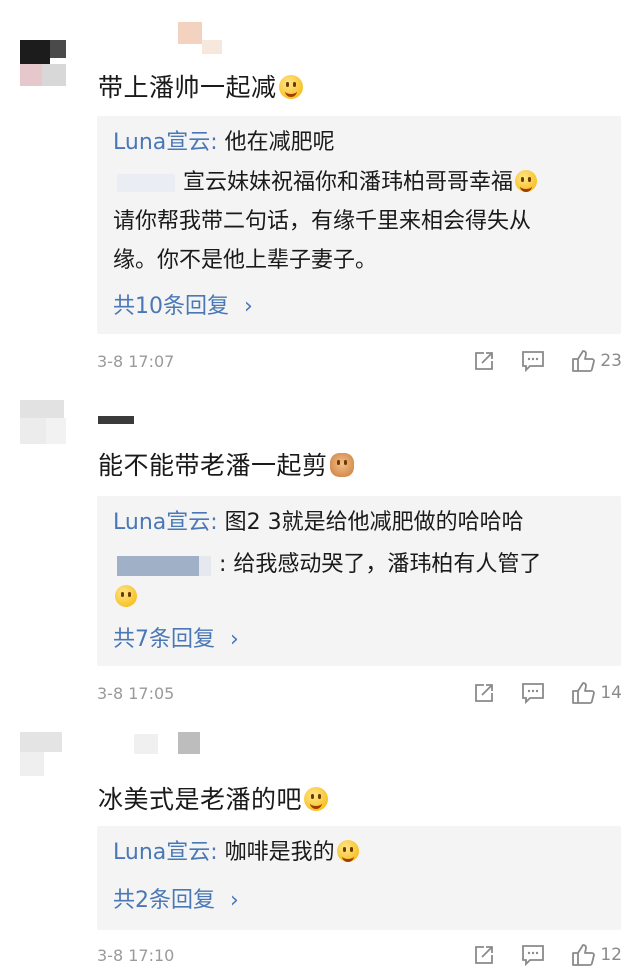 Image resolution: width=640 pixels, height=977 pixels. Describe the element at coordinates (380, 564) in the screenshot. I see `reply-line: : 给我感动哭了，潘玮柏有人管了` at that location.